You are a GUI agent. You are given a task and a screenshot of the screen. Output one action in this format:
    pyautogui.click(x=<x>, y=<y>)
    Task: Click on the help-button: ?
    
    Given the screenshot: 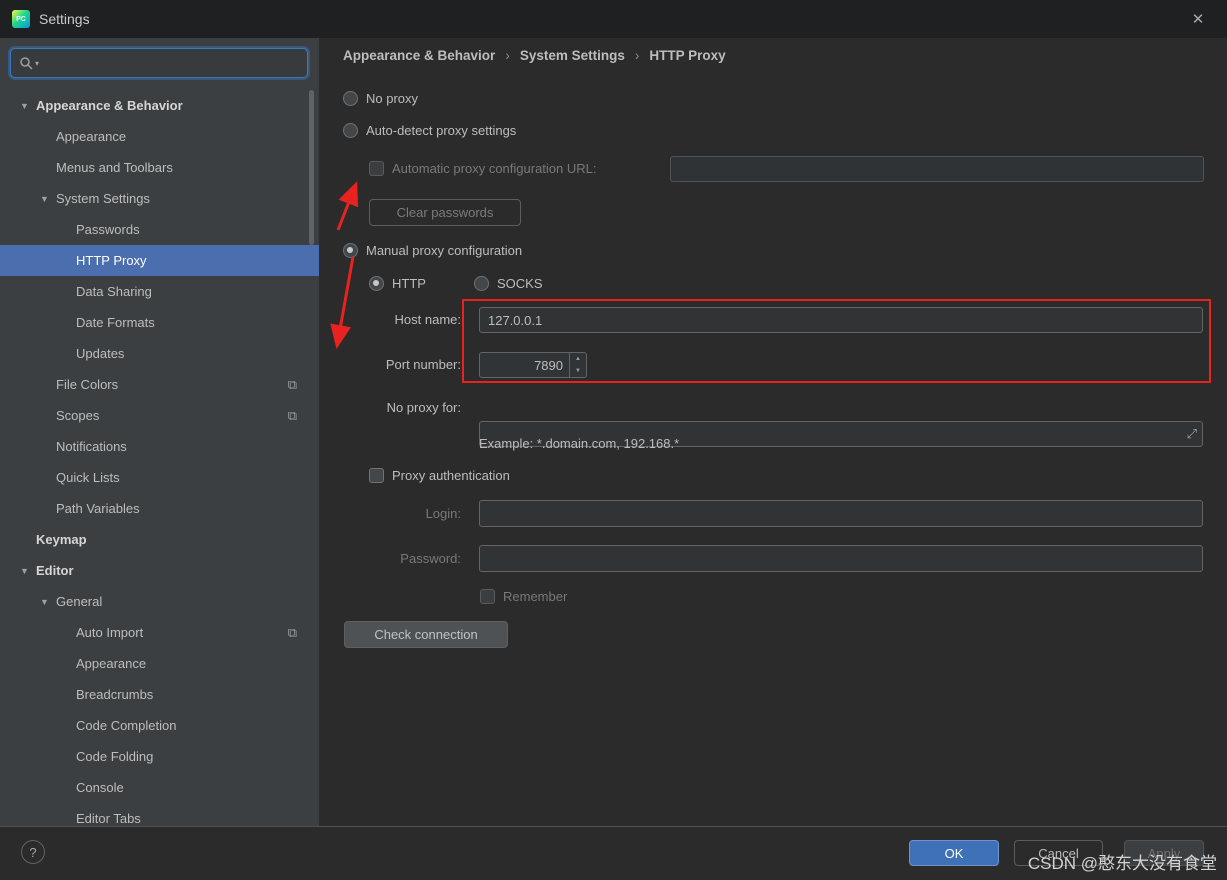 What is the action you would take?
    pyautogui.click(x=33, y=852)
    